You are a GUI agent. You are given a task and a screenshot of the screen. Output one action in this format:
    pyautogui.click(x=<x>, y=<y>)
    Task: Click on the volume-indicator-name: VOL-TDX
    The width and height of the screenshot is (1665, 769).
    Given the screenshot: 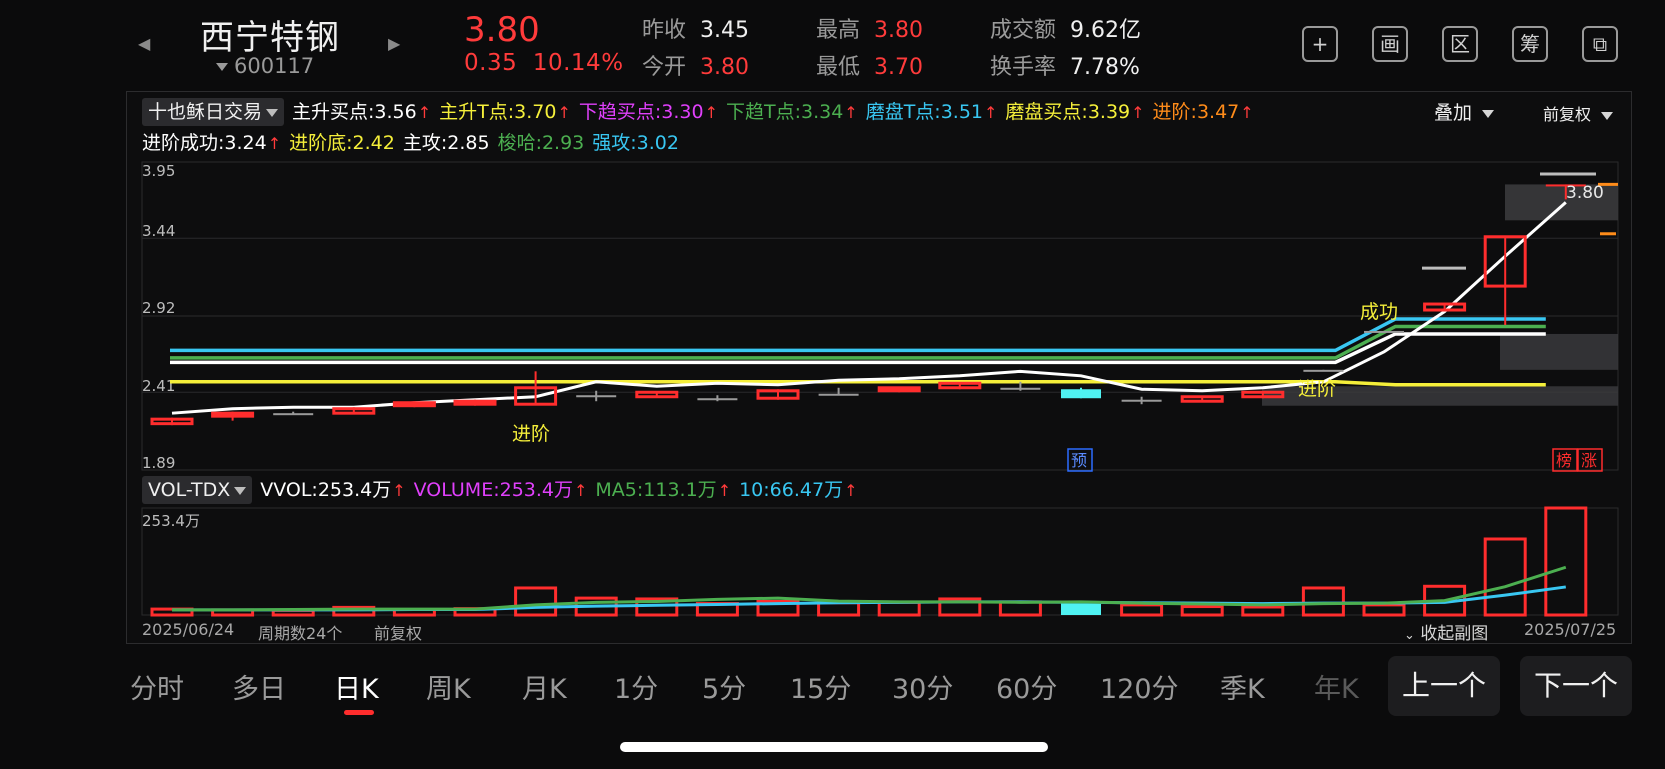 What is the action you would take?
    pyautogui.click(x=189, y=490)
    